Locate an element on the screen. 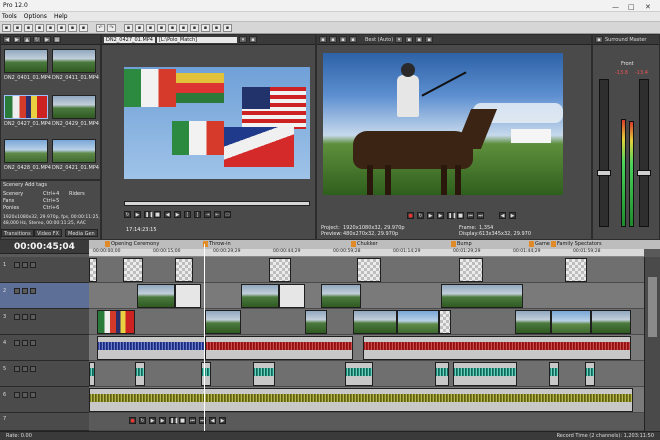  tag-name: Ponies is located at coordinates (11, 208).